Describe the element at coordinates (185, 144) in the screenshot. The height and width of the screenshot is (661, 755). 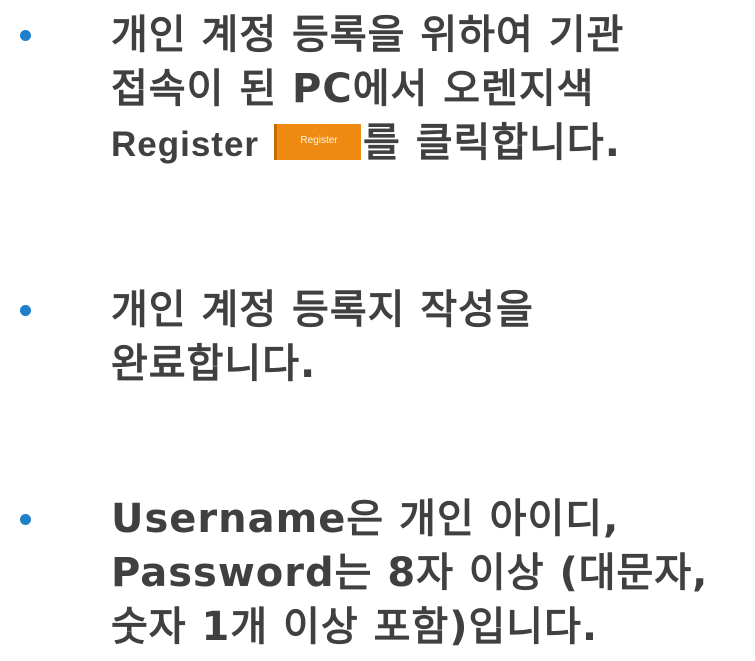
I see `register-word: Register` at that location.